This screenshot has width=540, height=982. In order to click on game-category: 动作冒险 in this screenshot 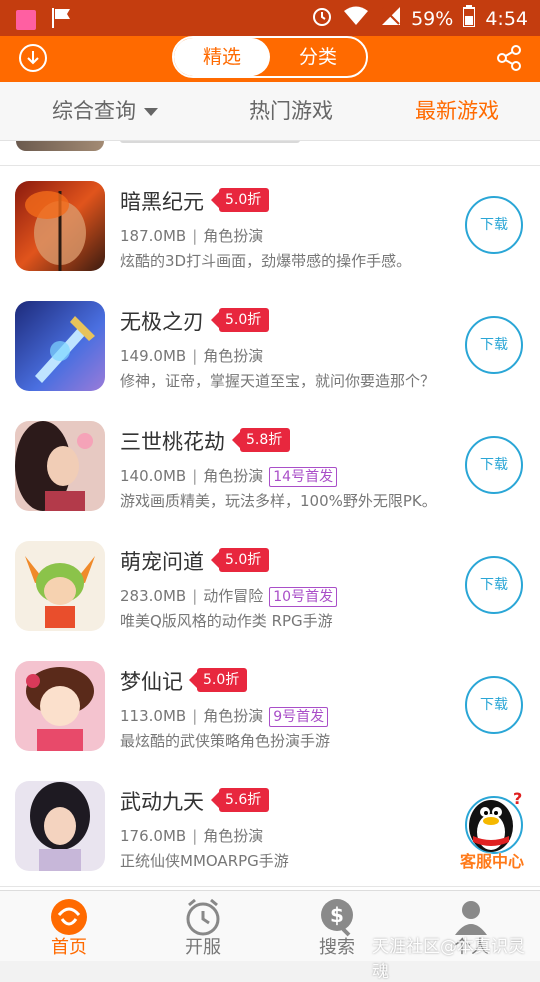, I will do `click(233, 596)`.